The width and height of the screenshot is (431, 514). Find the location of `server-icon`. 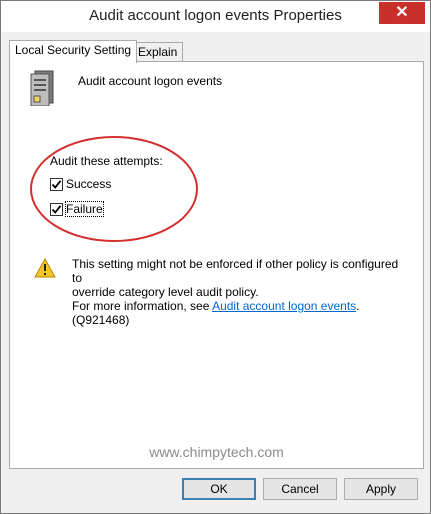

server-icon is located at coordinates (42, 88).